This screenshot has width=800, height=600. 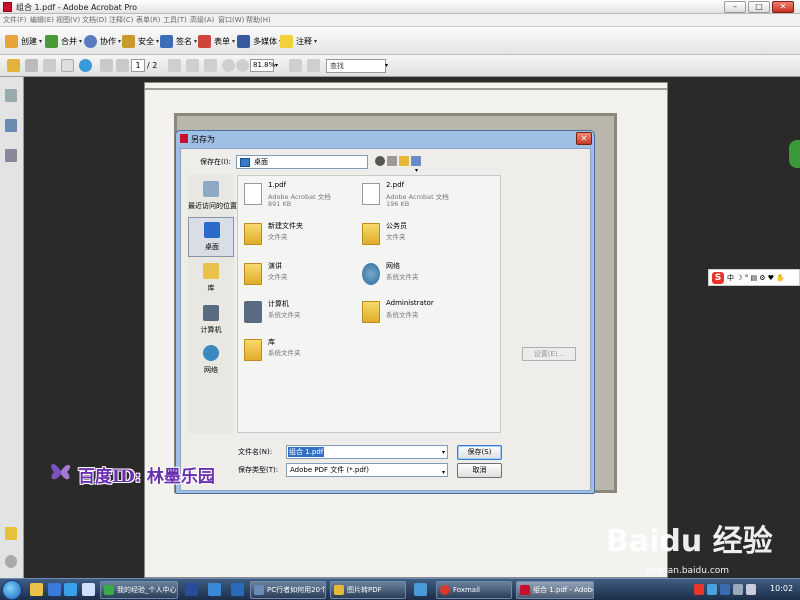 I want to click on maximize-button: □, so click(x=759, y=7).